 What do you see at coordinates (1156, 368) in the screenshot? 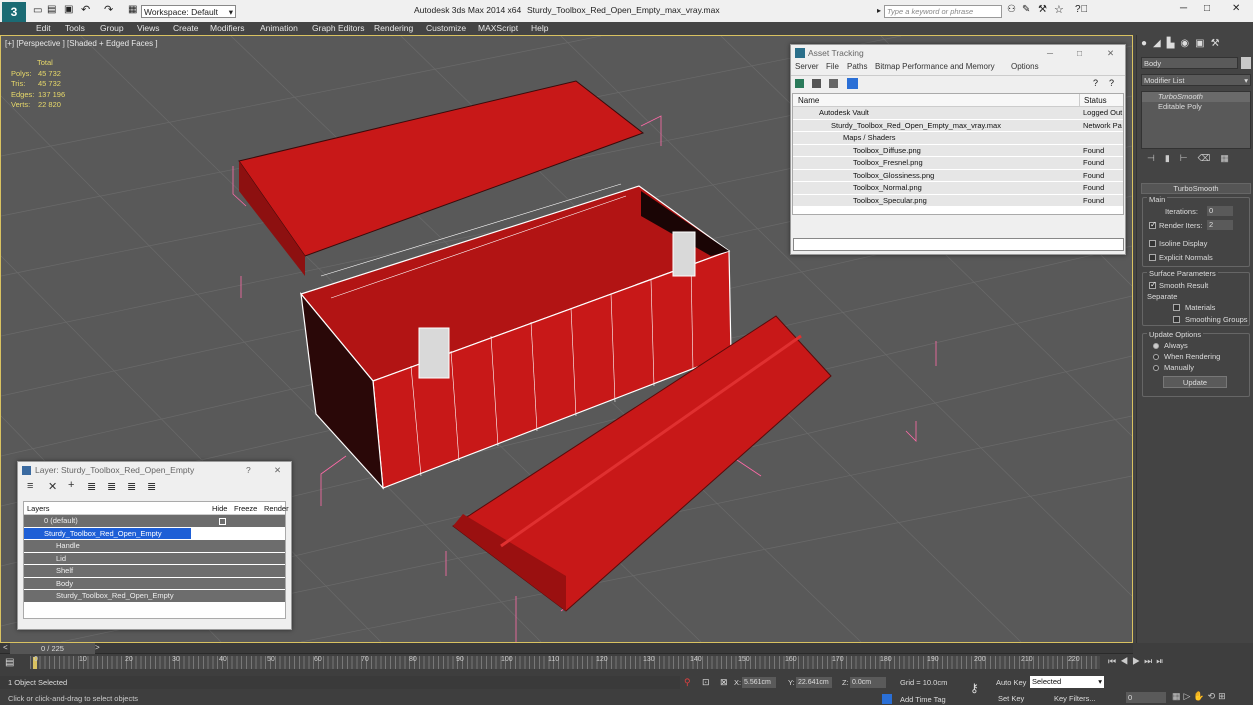
I see `manually-radio` at bounding box center [1156, 368].